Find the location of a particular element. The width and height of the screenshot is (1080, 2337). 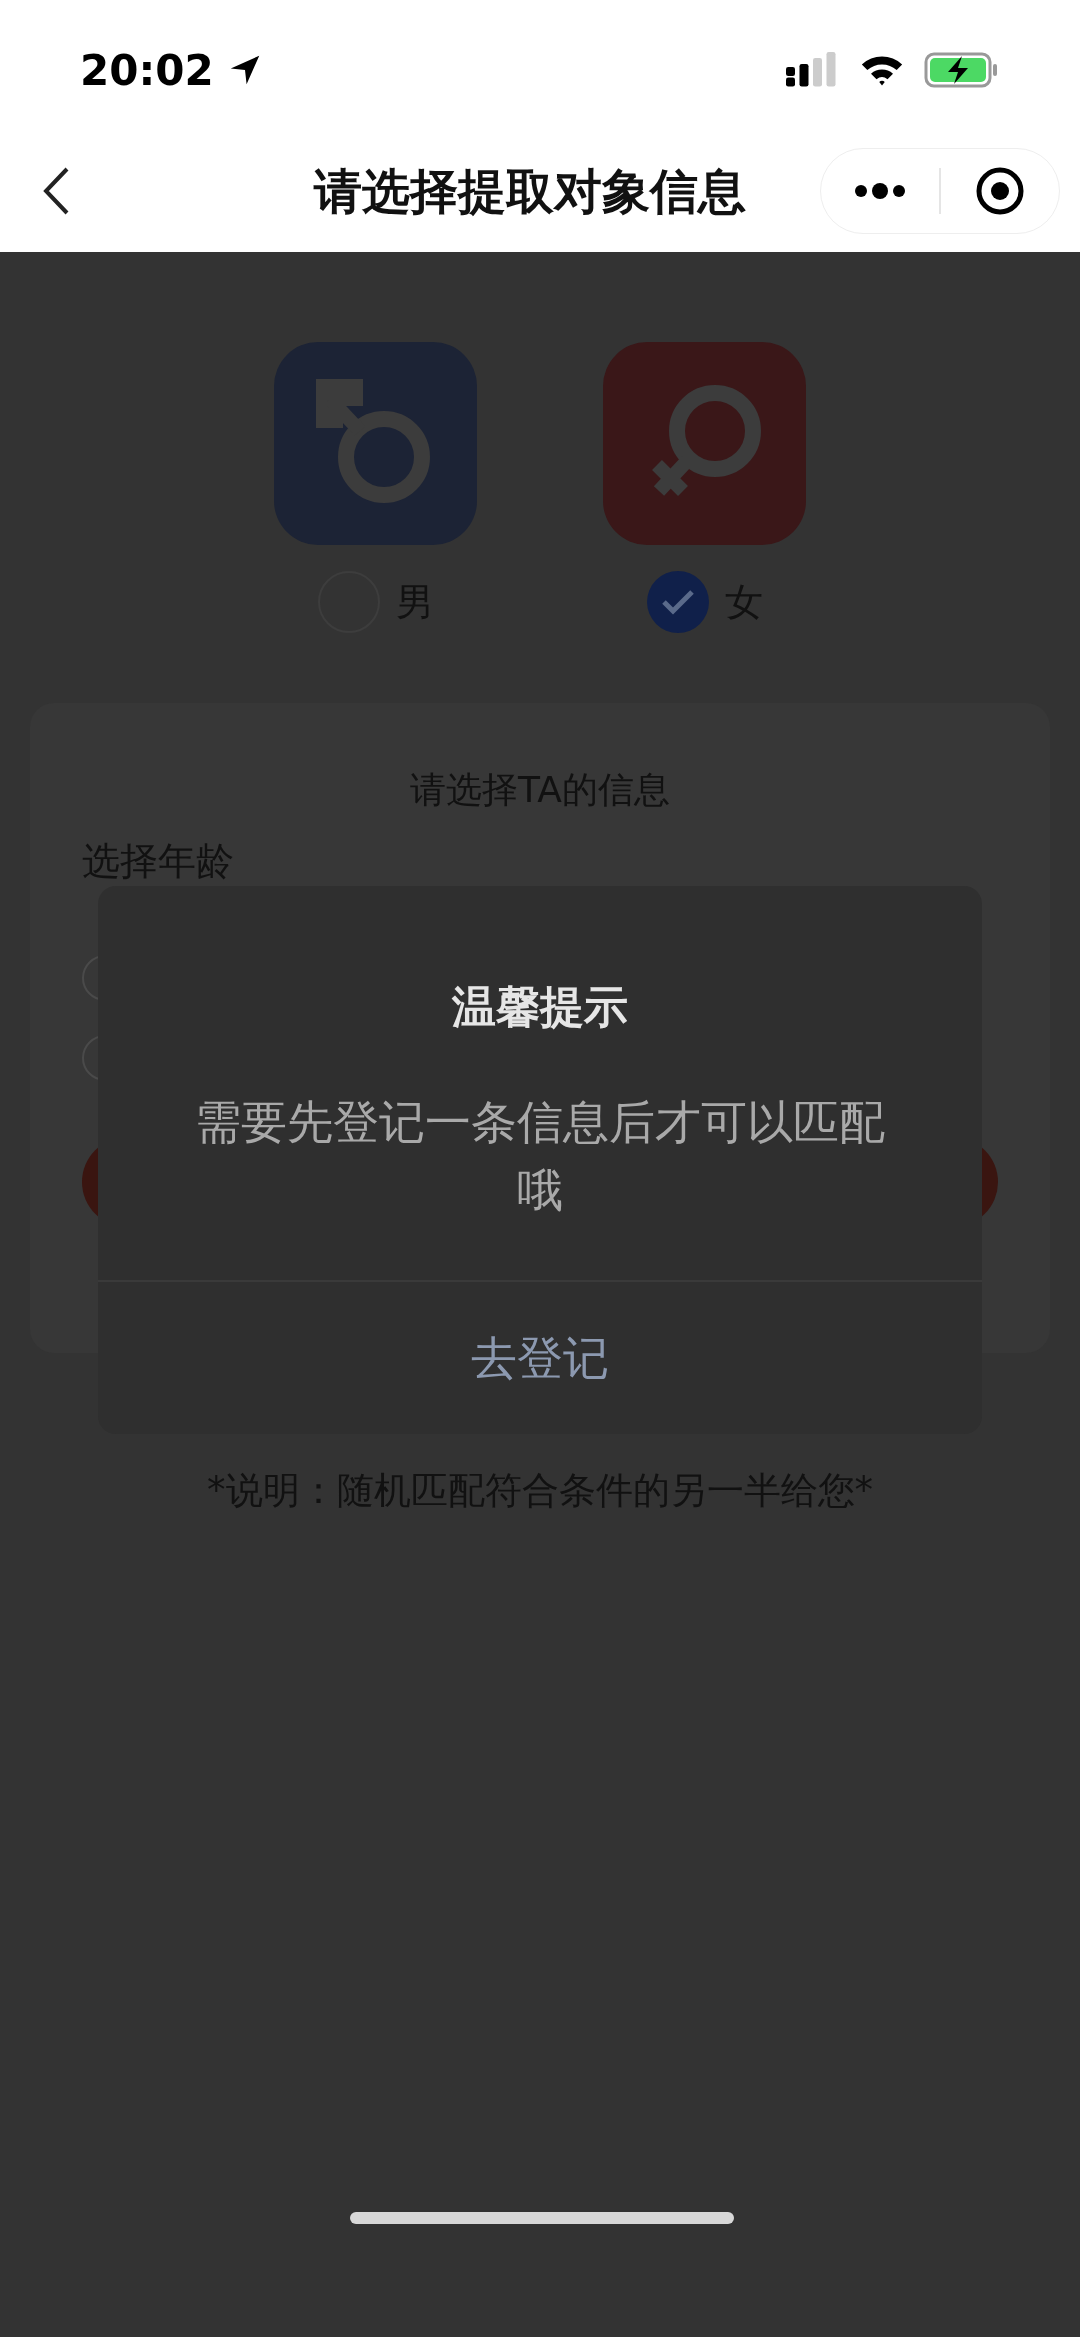

more-dots-icon is located at coordinates (880, 191).